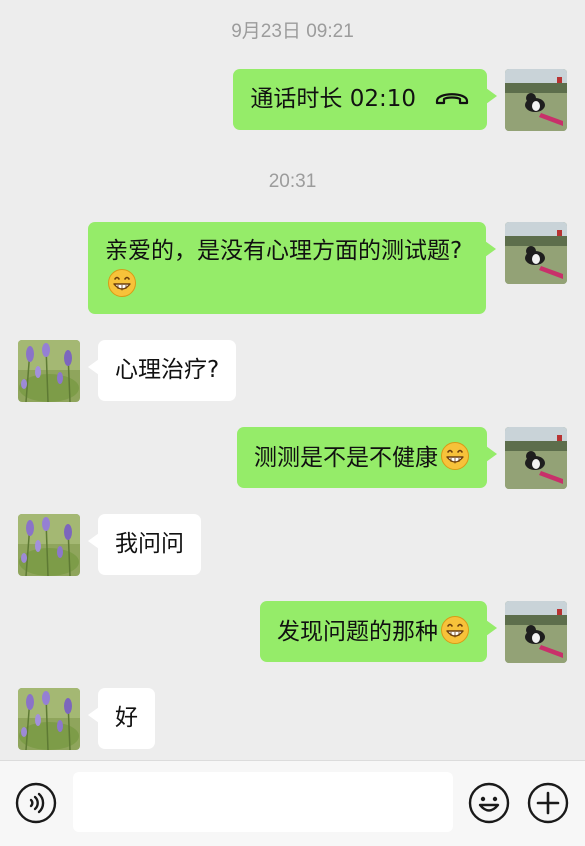 The height and width of the screenshot is (846, 585). Describe the element at coordinates (263, 802) in the screenshot. I see `message-input` at that location.